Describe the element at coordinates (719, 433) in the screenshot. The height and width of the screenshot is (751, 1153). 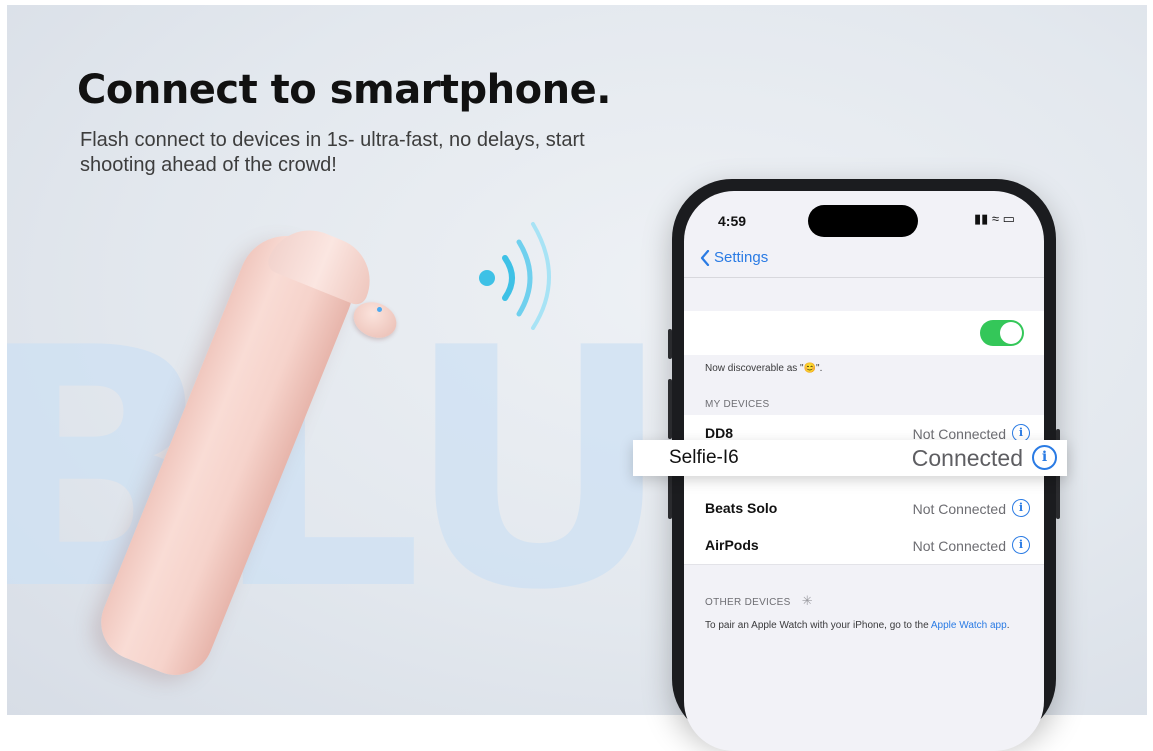
I see `device-name: DD8` at that location.